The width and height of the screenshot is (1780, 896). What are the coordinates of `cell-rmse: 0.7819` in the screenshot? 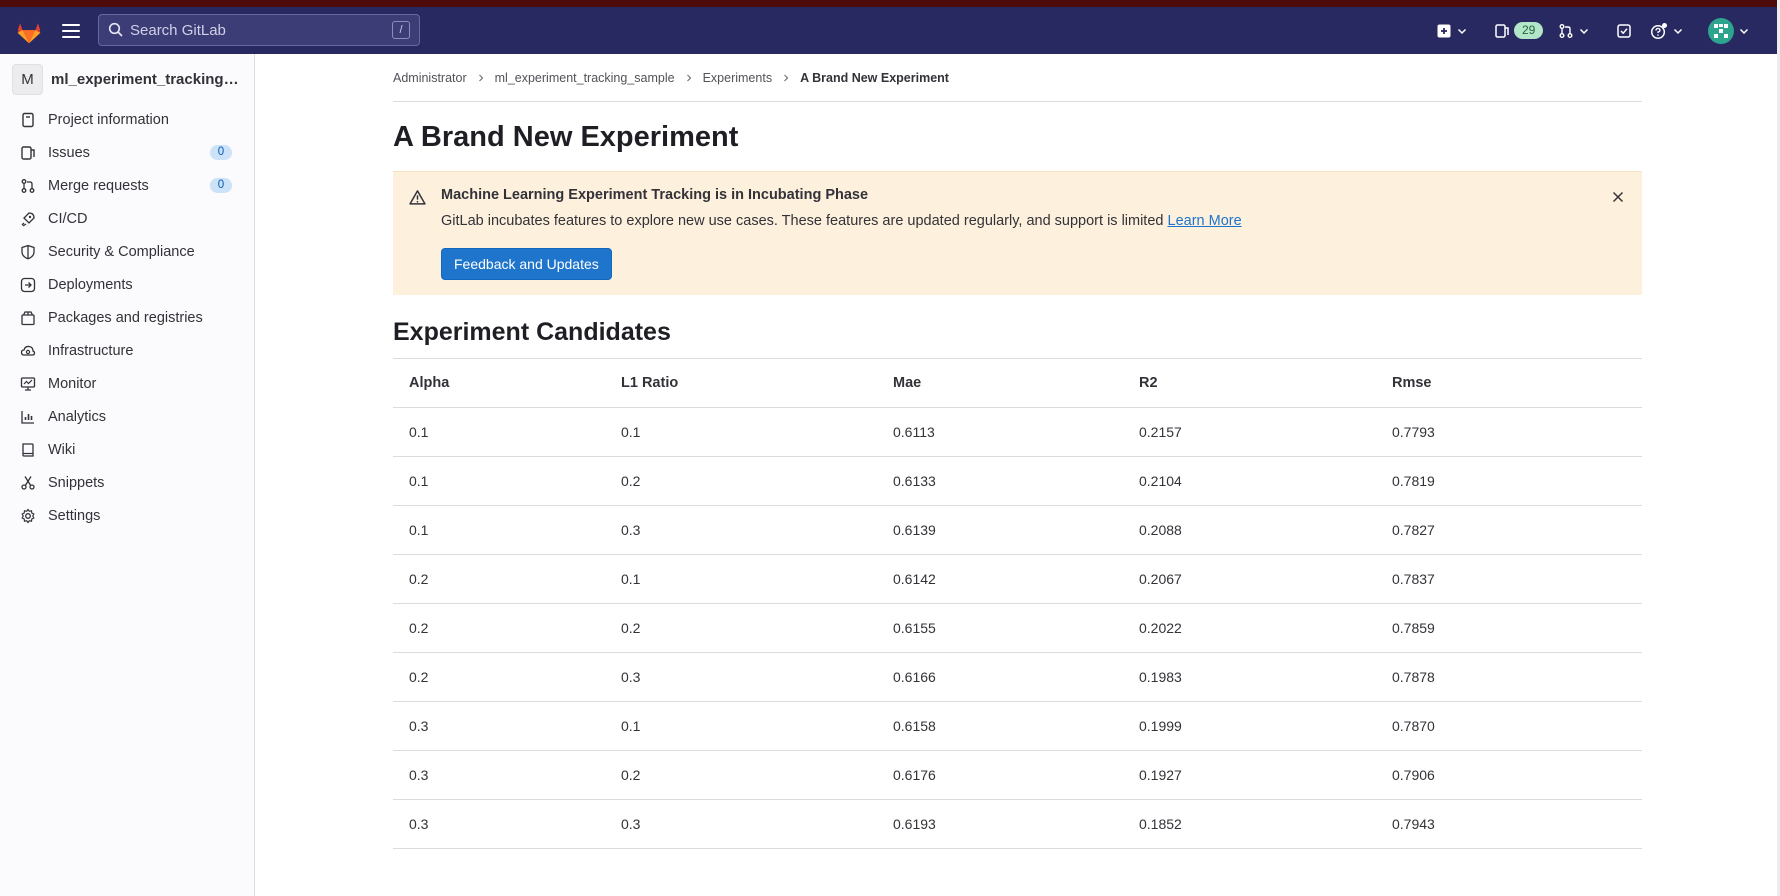 It's located at (1517, 481).